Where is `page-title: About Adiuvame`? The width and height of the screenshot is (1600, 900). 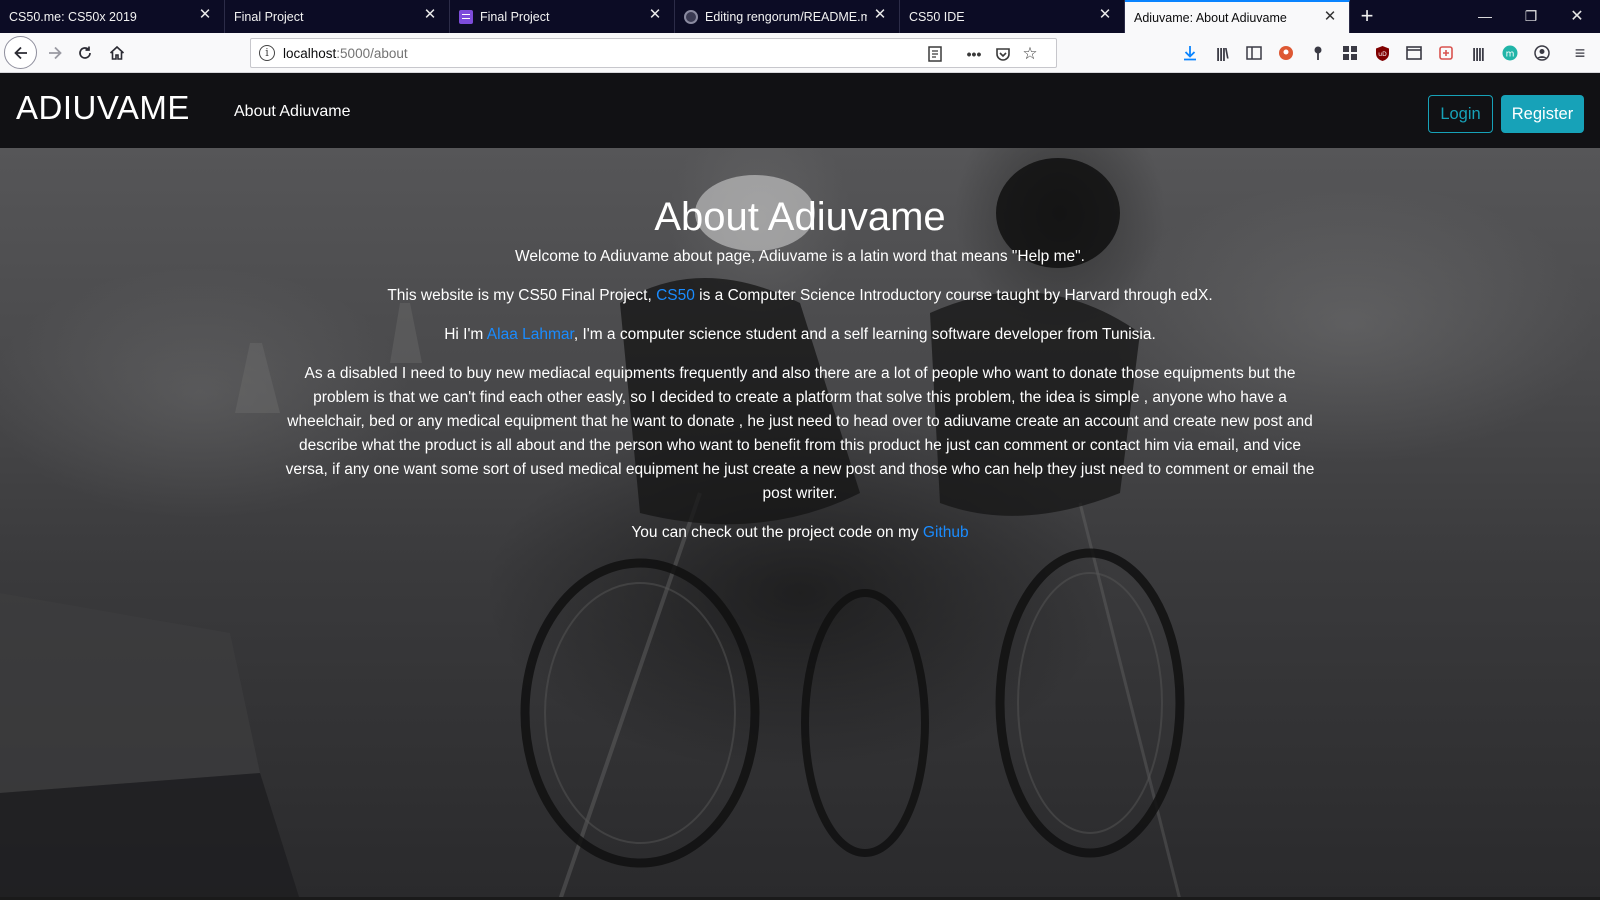
page-title: About Adiuvame is located at coordinates (800, 217).